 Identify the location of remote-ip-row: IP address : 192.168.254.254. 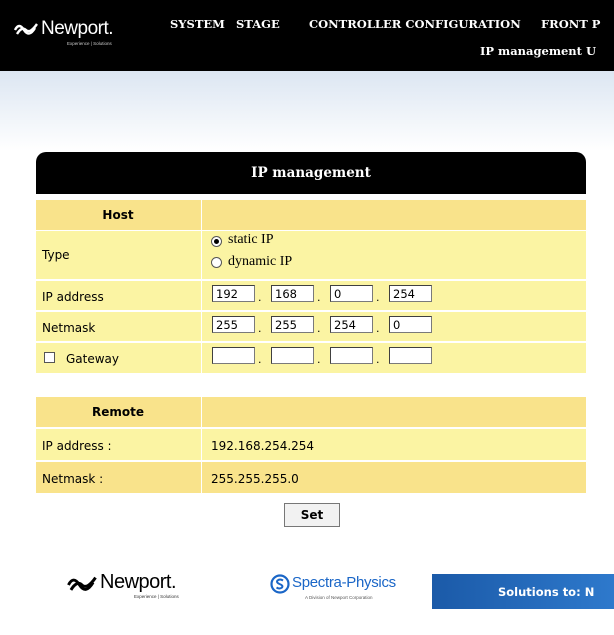
(311, 444).